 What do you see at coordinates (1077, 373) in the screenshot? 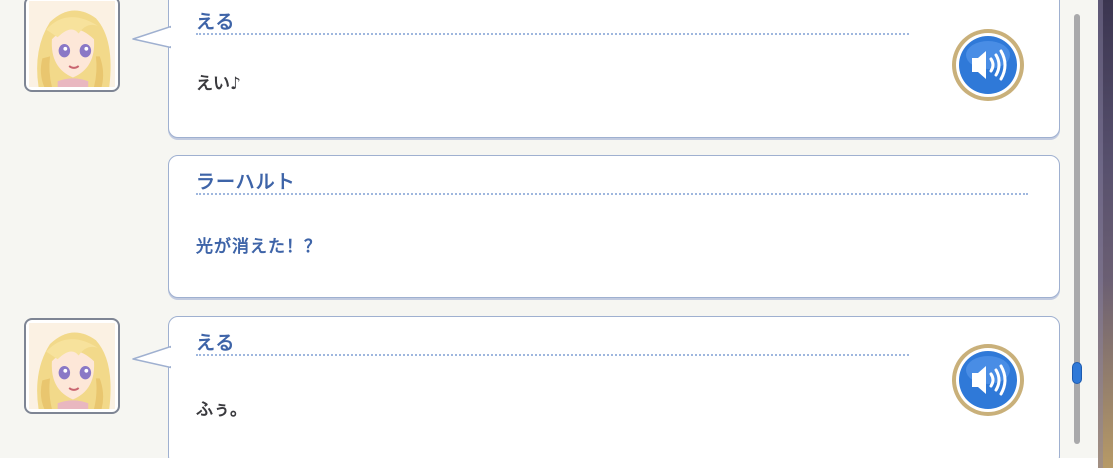
I see `scrollbar-thumb` at bounding box center [1077, 373].